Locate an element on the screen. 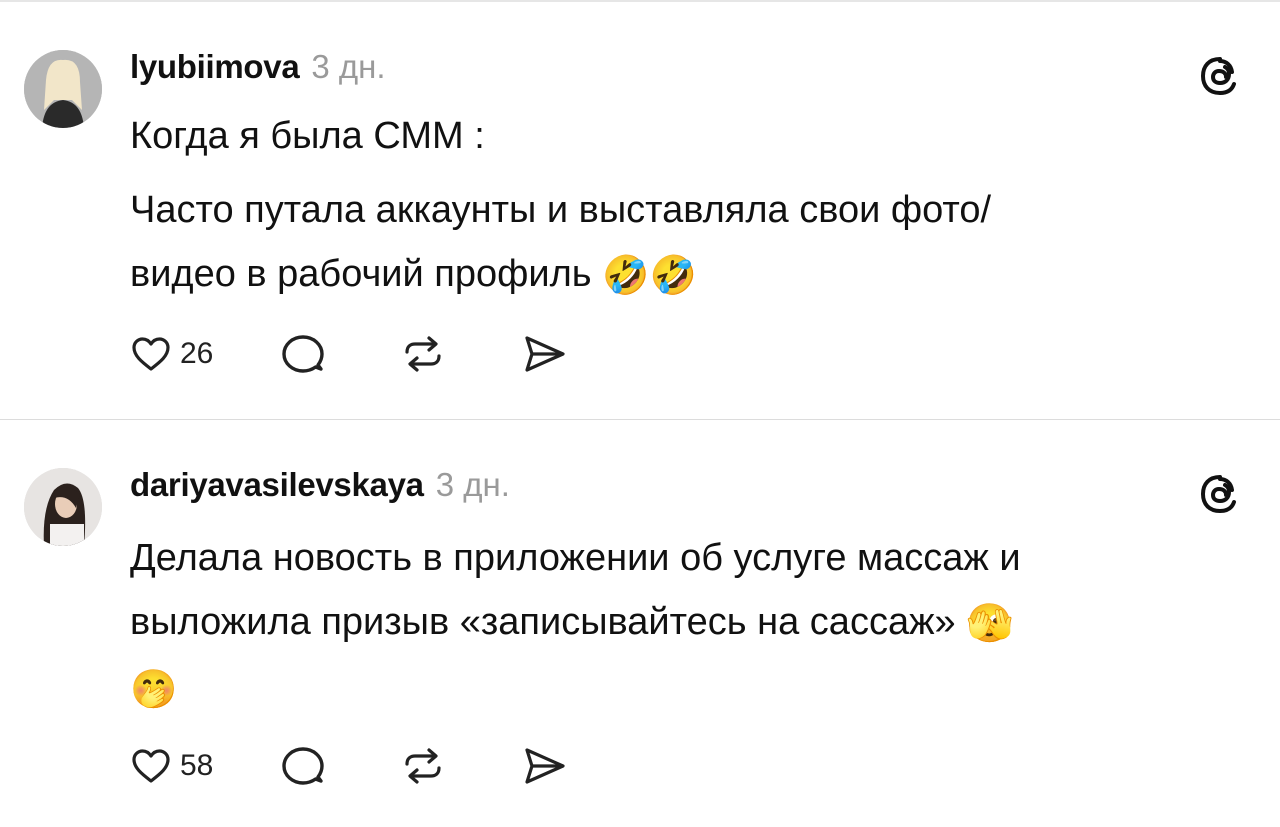  post-header: lyubiimova 3 дн. is located at coordinates (258, 67).